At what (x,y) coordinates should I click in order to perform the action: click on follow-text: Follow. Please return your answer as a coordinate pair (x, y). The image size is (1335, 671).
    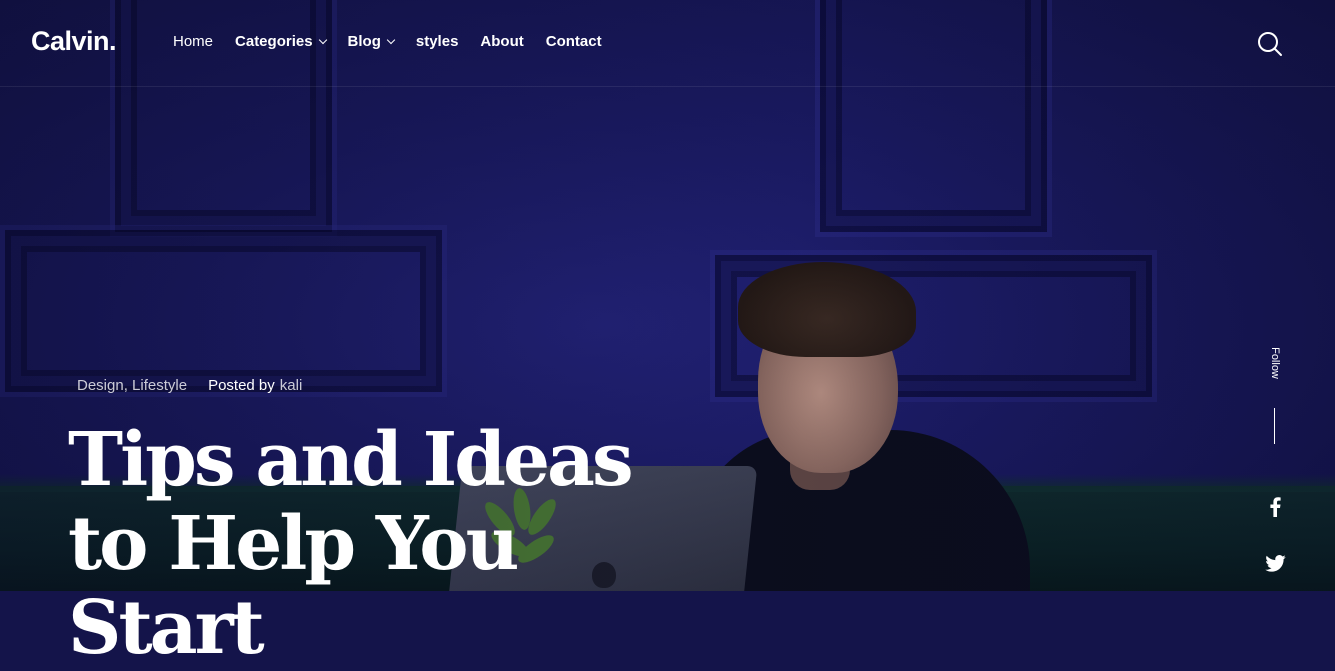
    Looking at the image, I should click on (1275, 363).